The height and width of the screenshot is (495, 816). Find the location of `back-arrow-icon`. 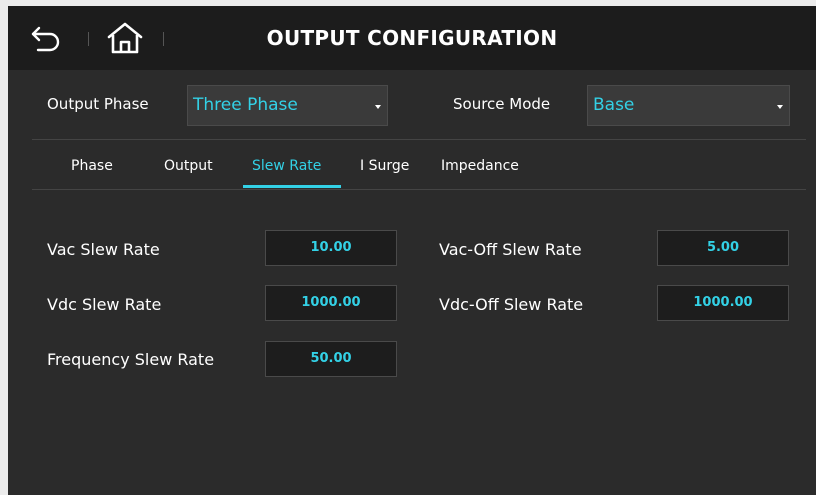

back-arrow-icon is located at coordinates (46, 38).